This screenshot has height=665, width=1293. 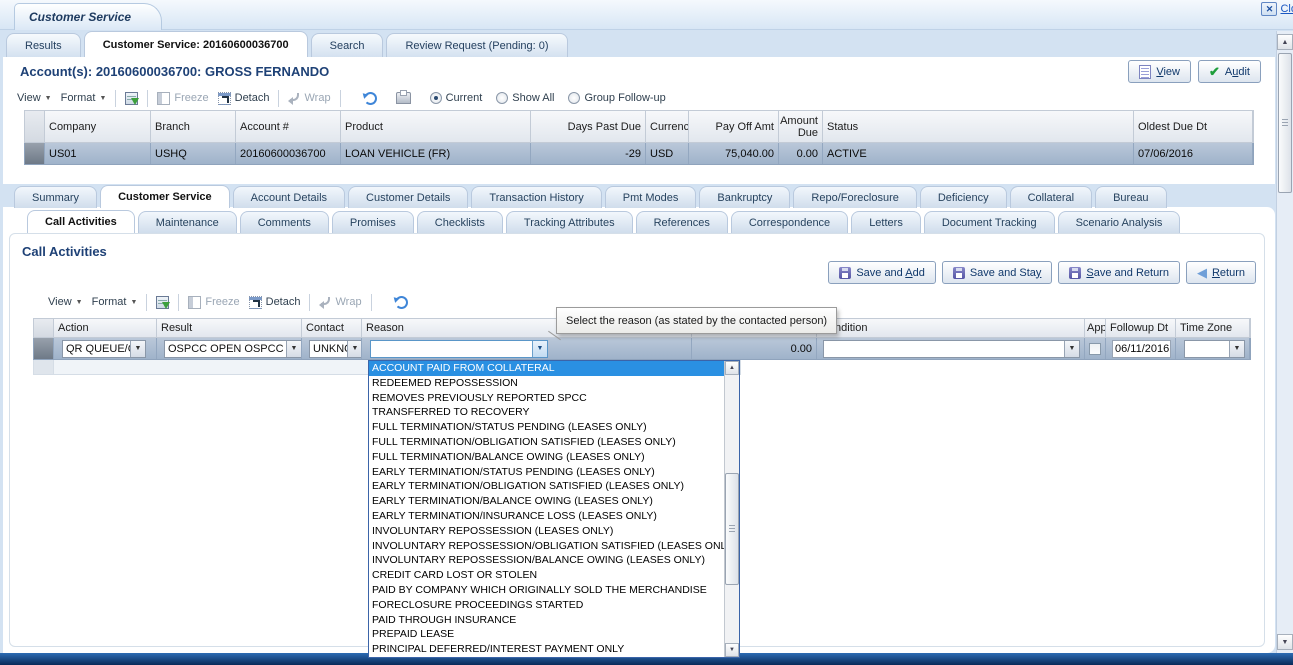 I want to click on sub-tab: Correspondence, so click(x=789, y=222).